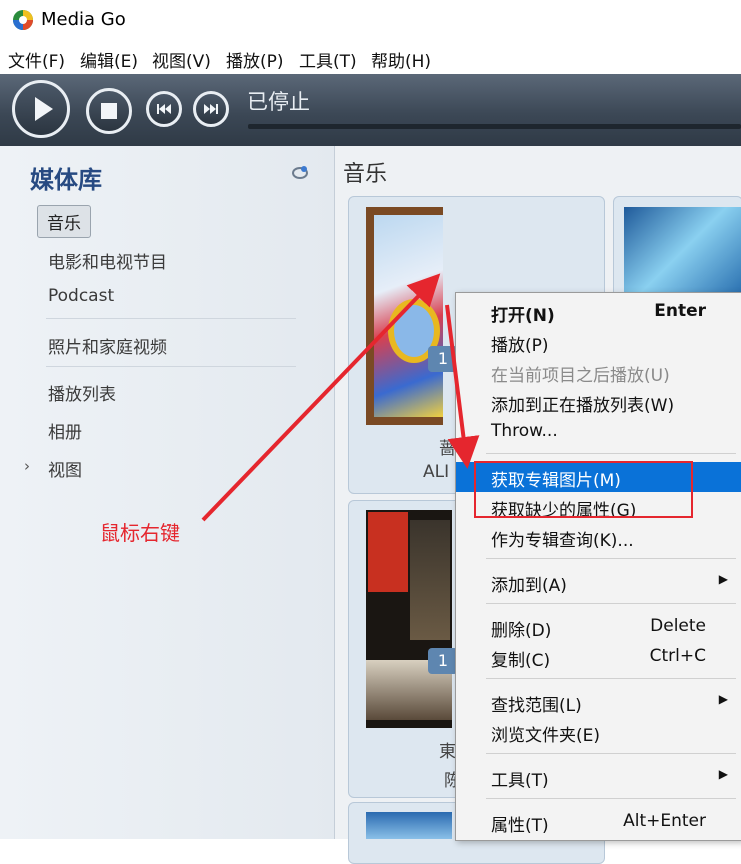  Describe the element at coordinates (140, 533) in the screenshot. I see `annotation-label: 鼠标右键` at that location.